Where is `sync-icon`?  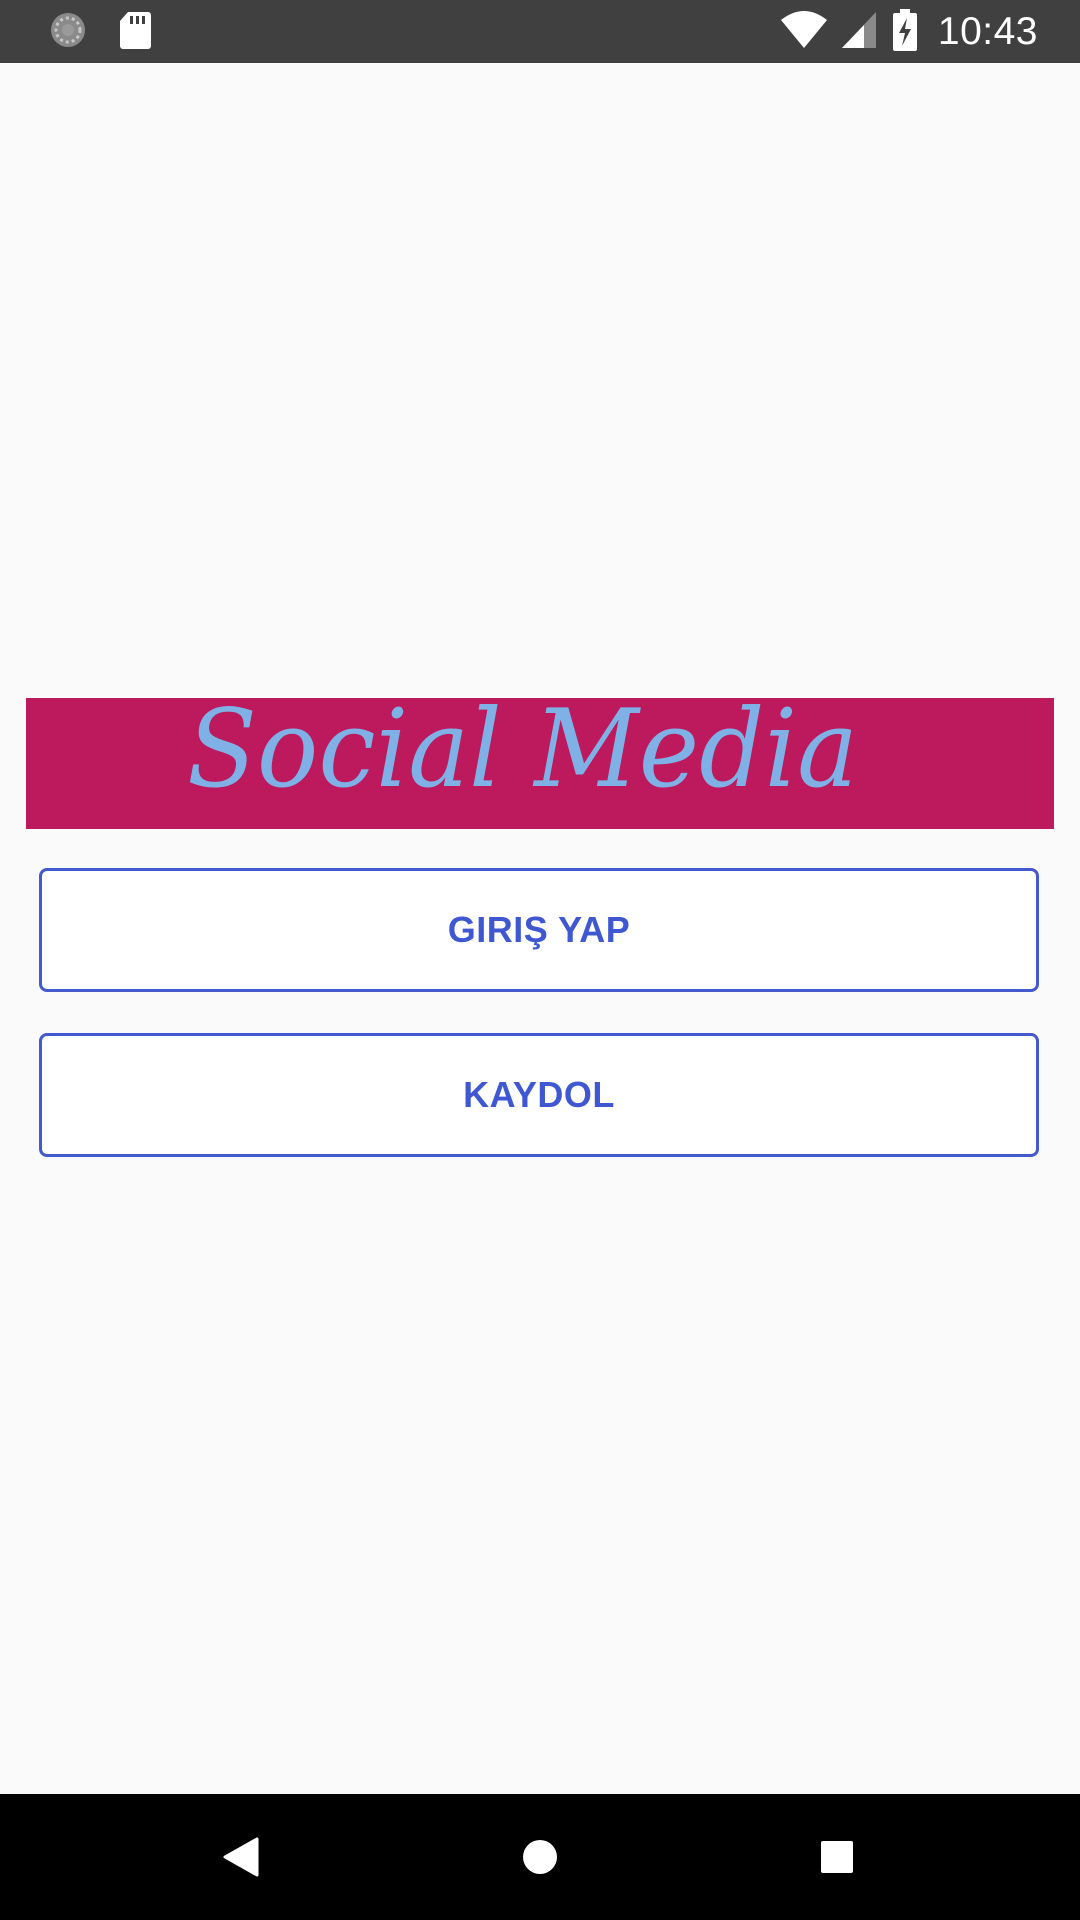
sync-icon is located at coordinates (68, 32).